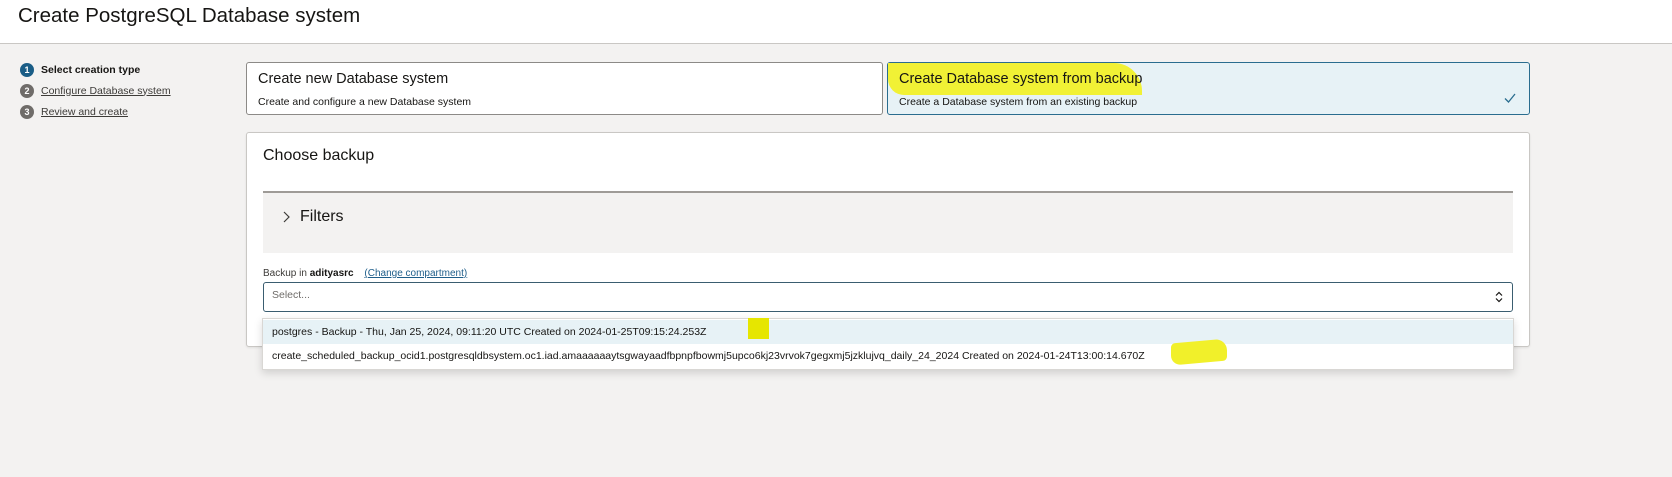  Describe the element at coordinates (285, 273) in the screenshot. I see `backup-label-prefix: Backup in` at that location.